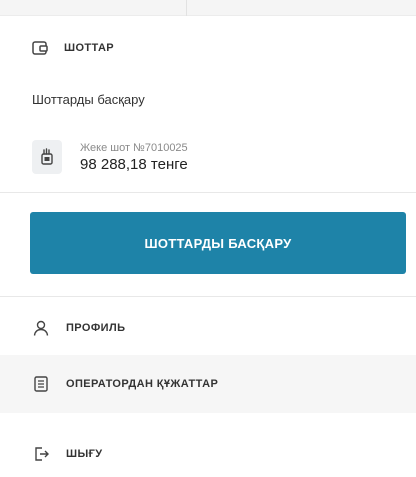  I want to click on user-icon, so click(41, 328).